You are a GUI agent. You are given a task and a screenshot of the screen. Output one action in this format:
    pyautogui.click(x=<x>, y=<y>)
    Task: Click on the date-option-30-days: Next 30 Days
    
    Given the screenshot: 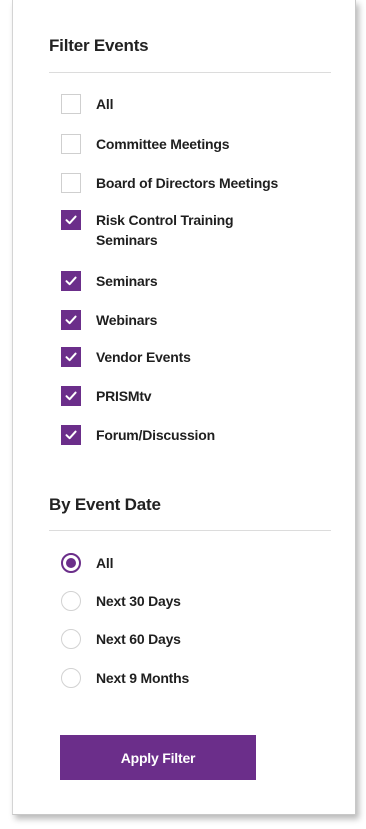 What is the action you would take?
    pyautogui.click(x=121, y=601)
    